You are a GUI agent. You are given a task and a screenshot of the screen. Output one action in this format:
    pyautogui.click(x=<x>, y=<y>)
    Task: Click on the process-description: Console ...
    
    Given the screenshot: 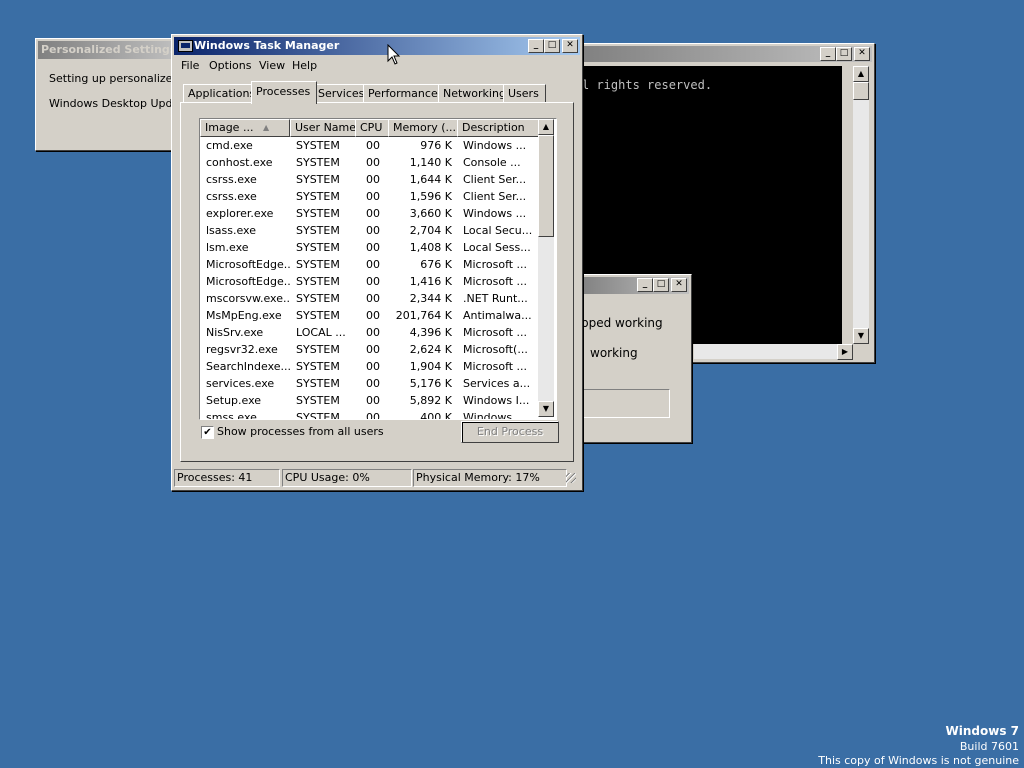 What is the action you would take?
    pyautogui.click(x=492, y=162)
    